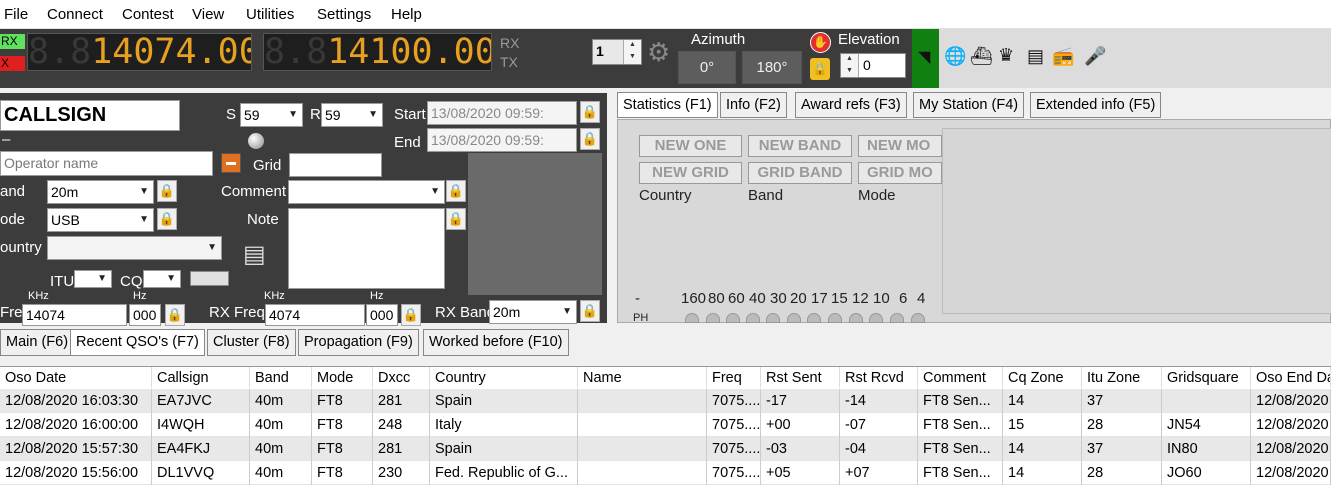 Image resolution: width=1331 pixels, height=485 pixels. Describe the element at coordinates (851, 105) in the screenshot. I see `tab-award-refs: Award refs (F3)` at that location.